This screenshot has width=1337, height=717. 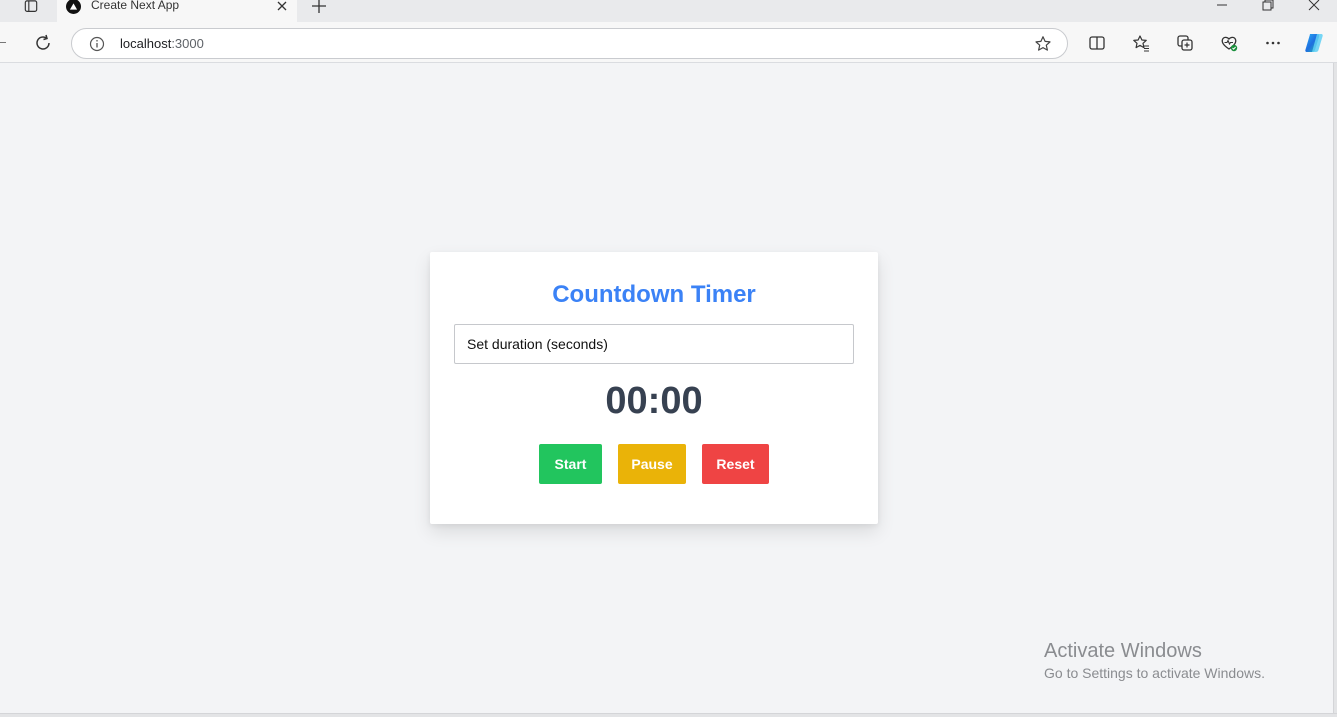 What do you see at coordinates (654, 294) in the screenshot?
I see `page-title: Countdown Timer` at bounding box center [654, 294].